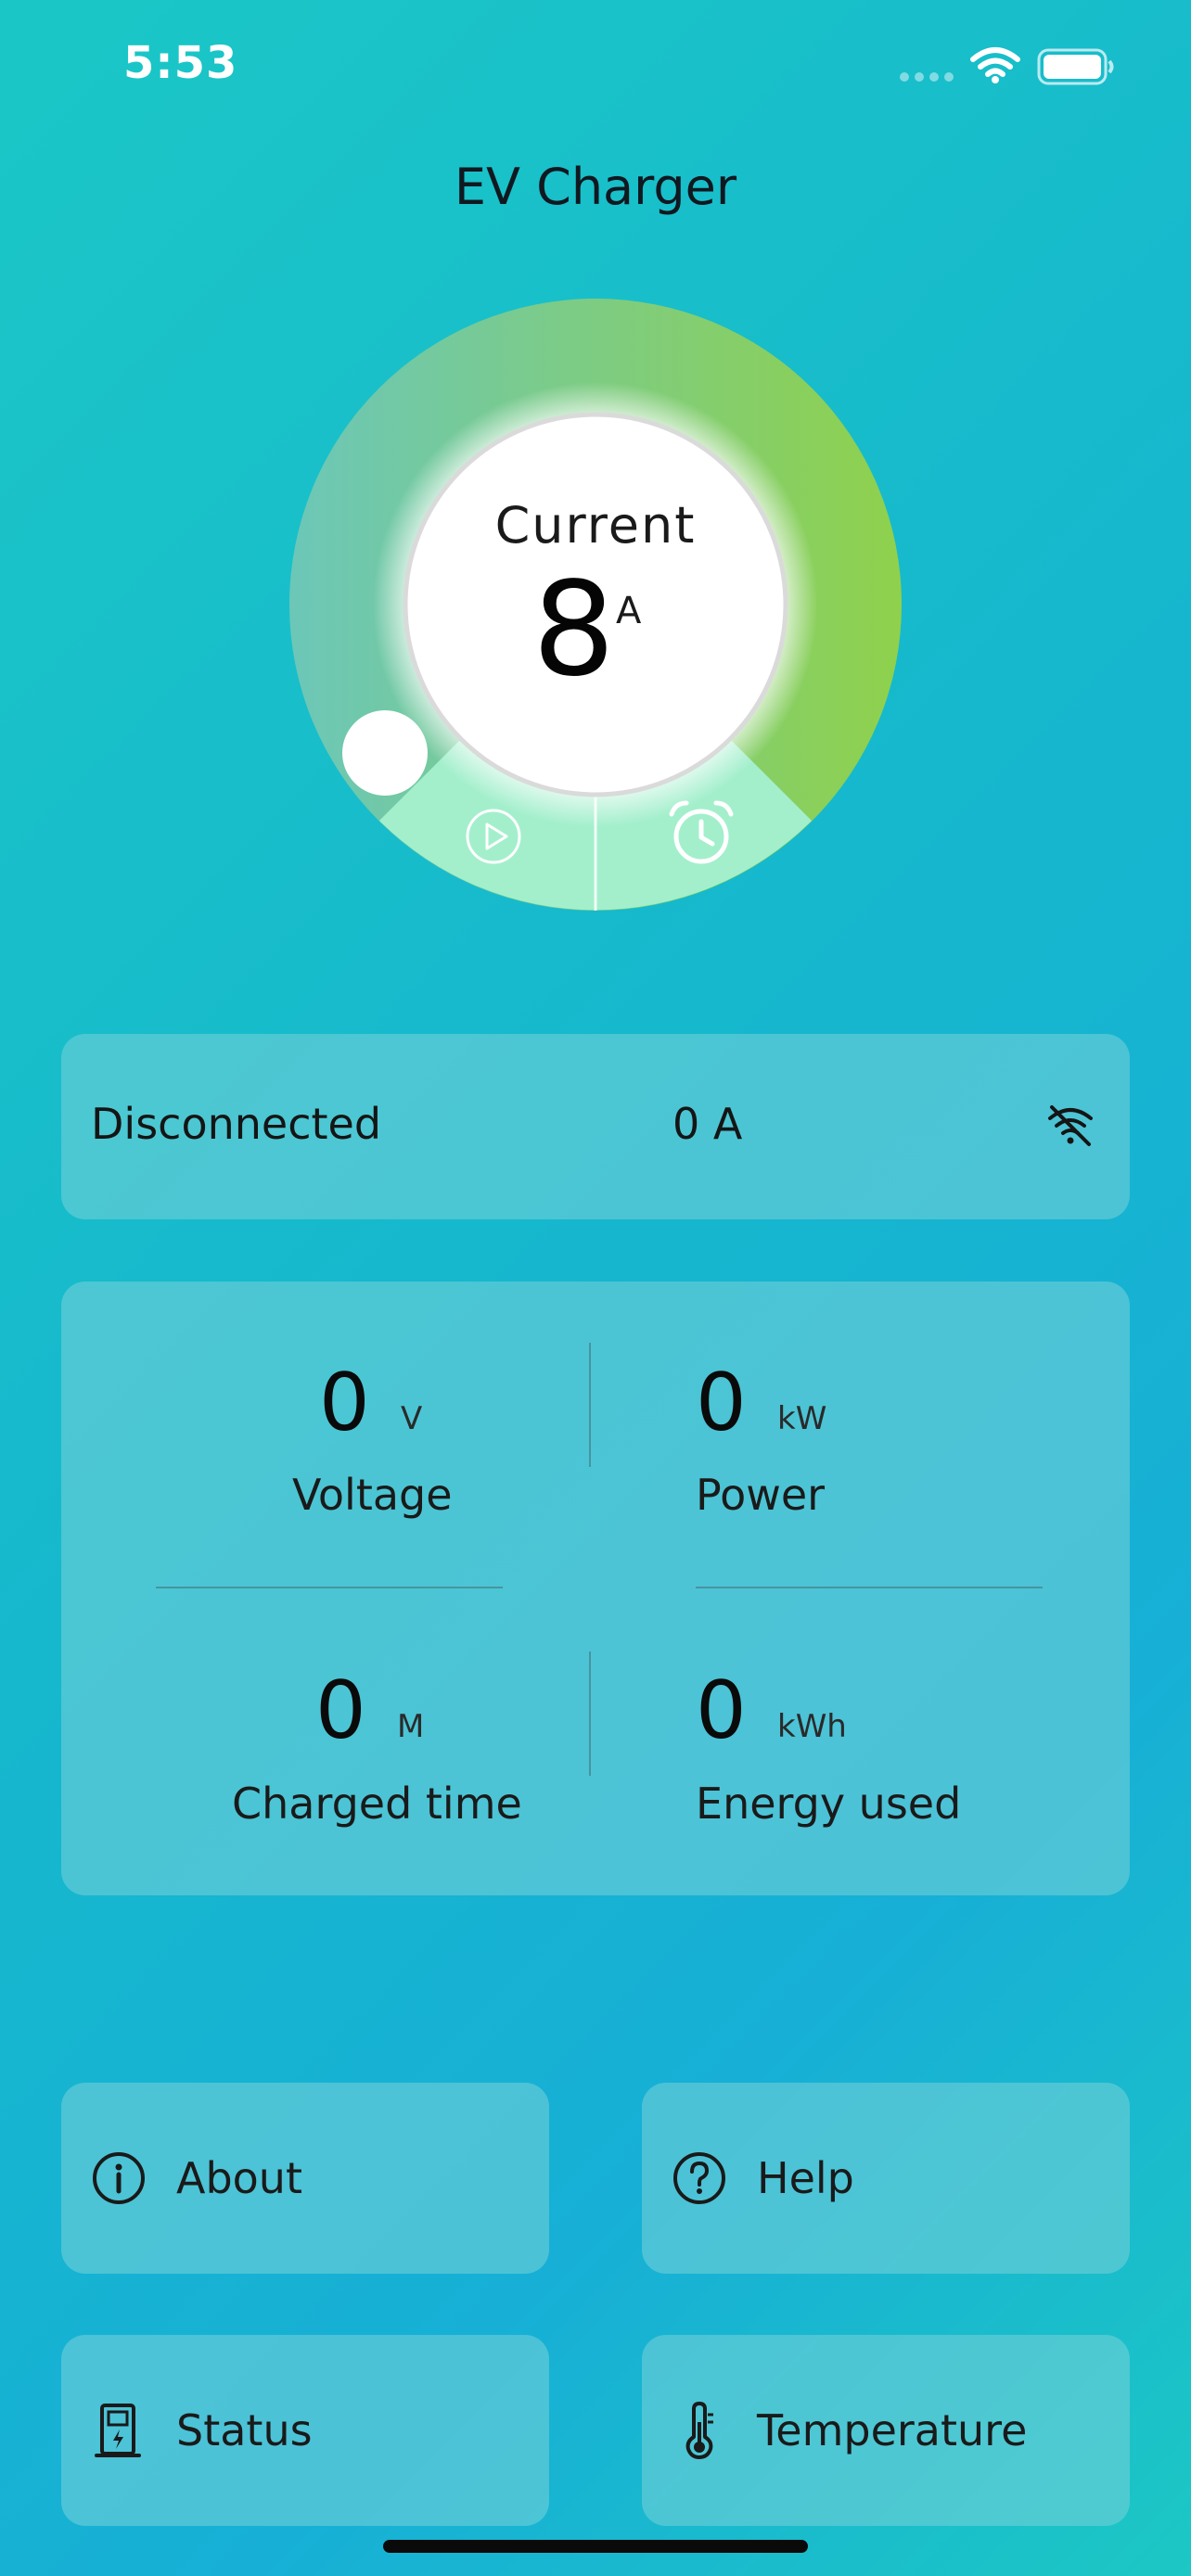 The width and height of the screenshot is (1191, 2576). Describe the element at coordinates (239, 2178) in the screenshot. I see `about-label: About` at that location.